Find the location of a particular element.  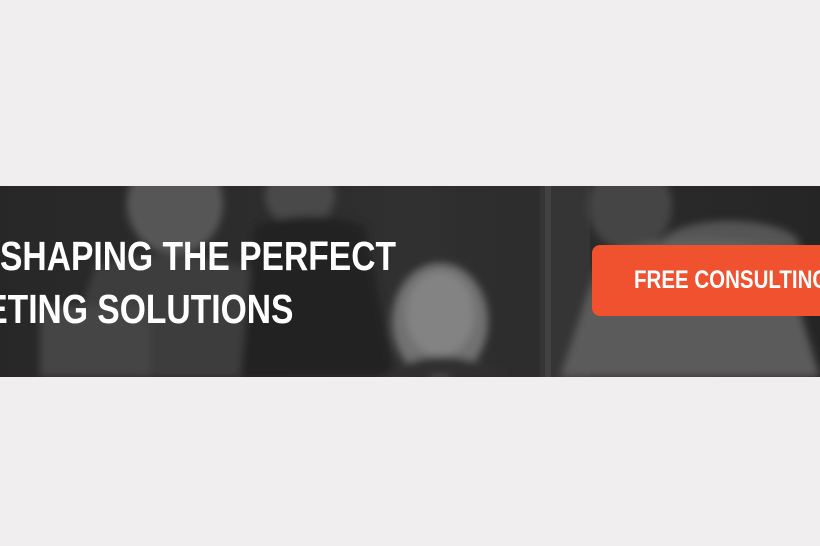

free-consulting-button: FREE CONSULTING is located at coordinates (706, 280).